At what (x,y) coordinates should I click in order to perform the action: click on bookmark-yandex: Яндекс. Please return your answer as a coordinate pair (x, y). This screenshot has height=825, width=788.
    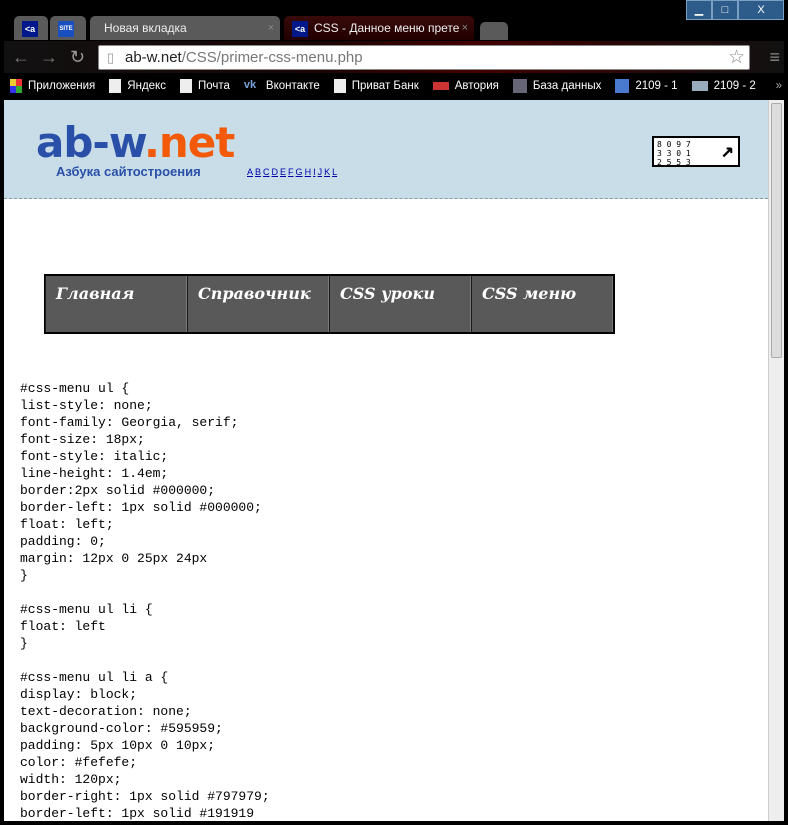
    Looking at the image, I should click on (137, 86).